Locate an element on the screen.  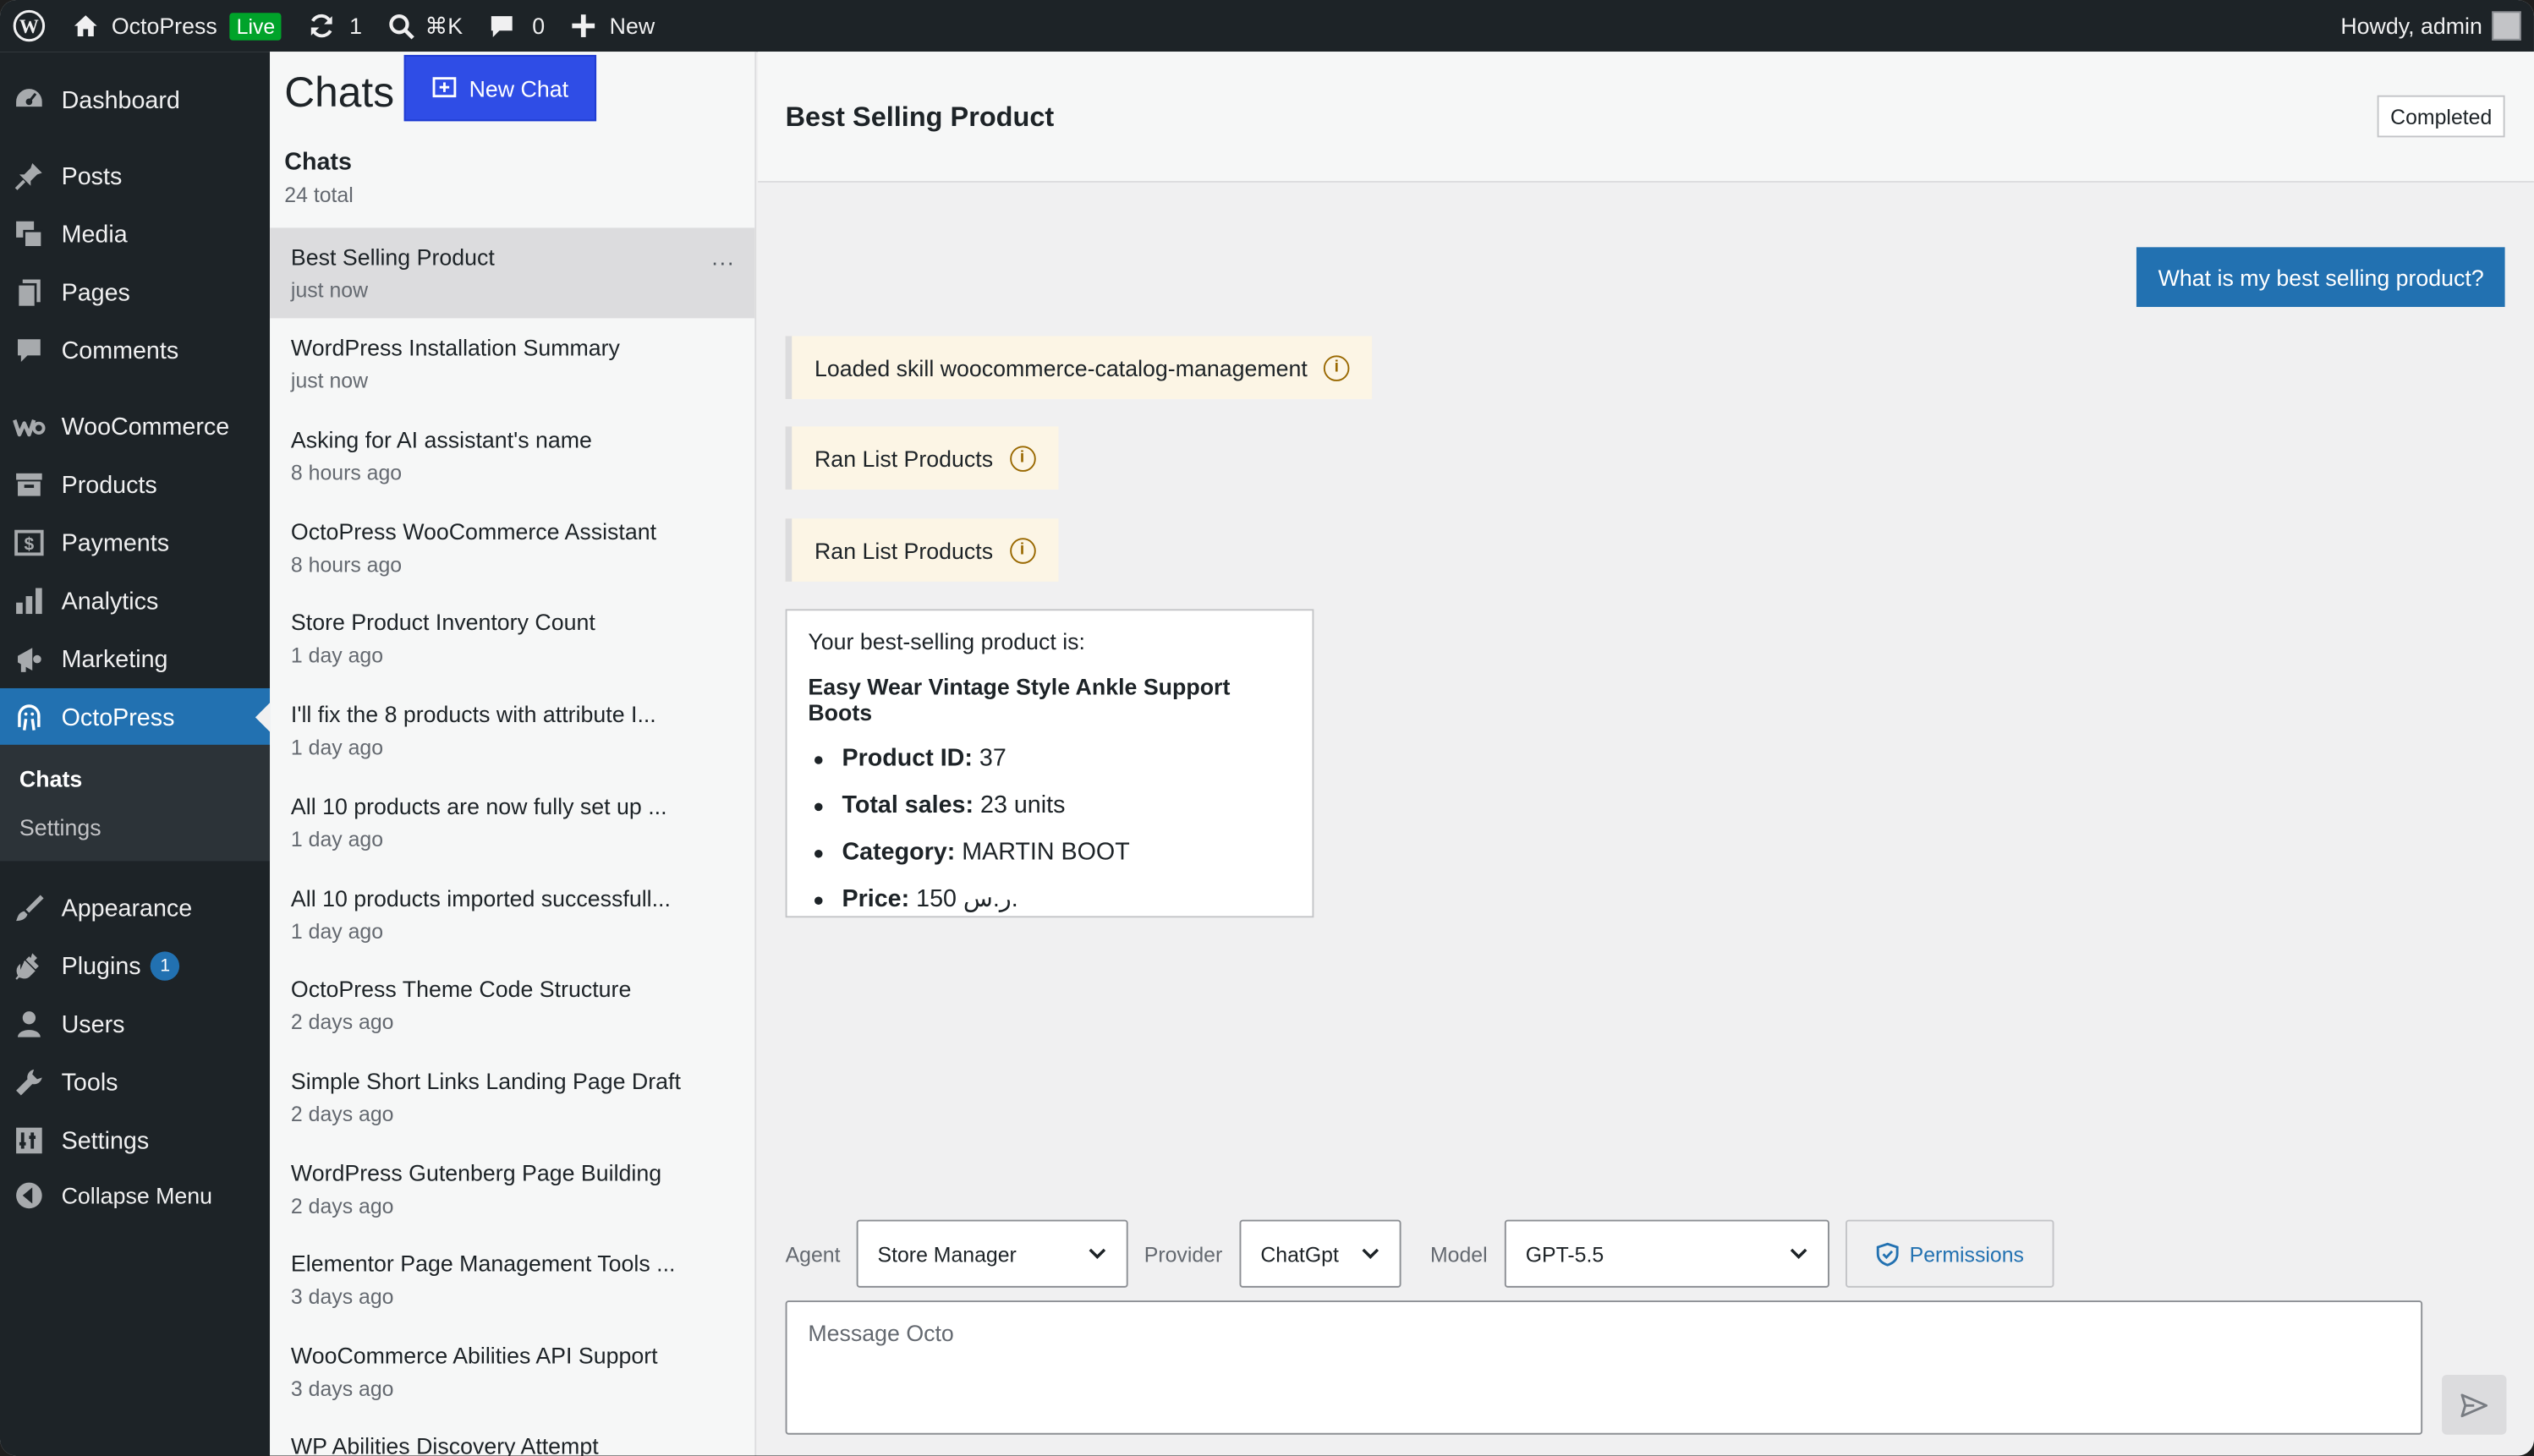
permissions-label: Permissions is located at coordinates (1967, 1254).